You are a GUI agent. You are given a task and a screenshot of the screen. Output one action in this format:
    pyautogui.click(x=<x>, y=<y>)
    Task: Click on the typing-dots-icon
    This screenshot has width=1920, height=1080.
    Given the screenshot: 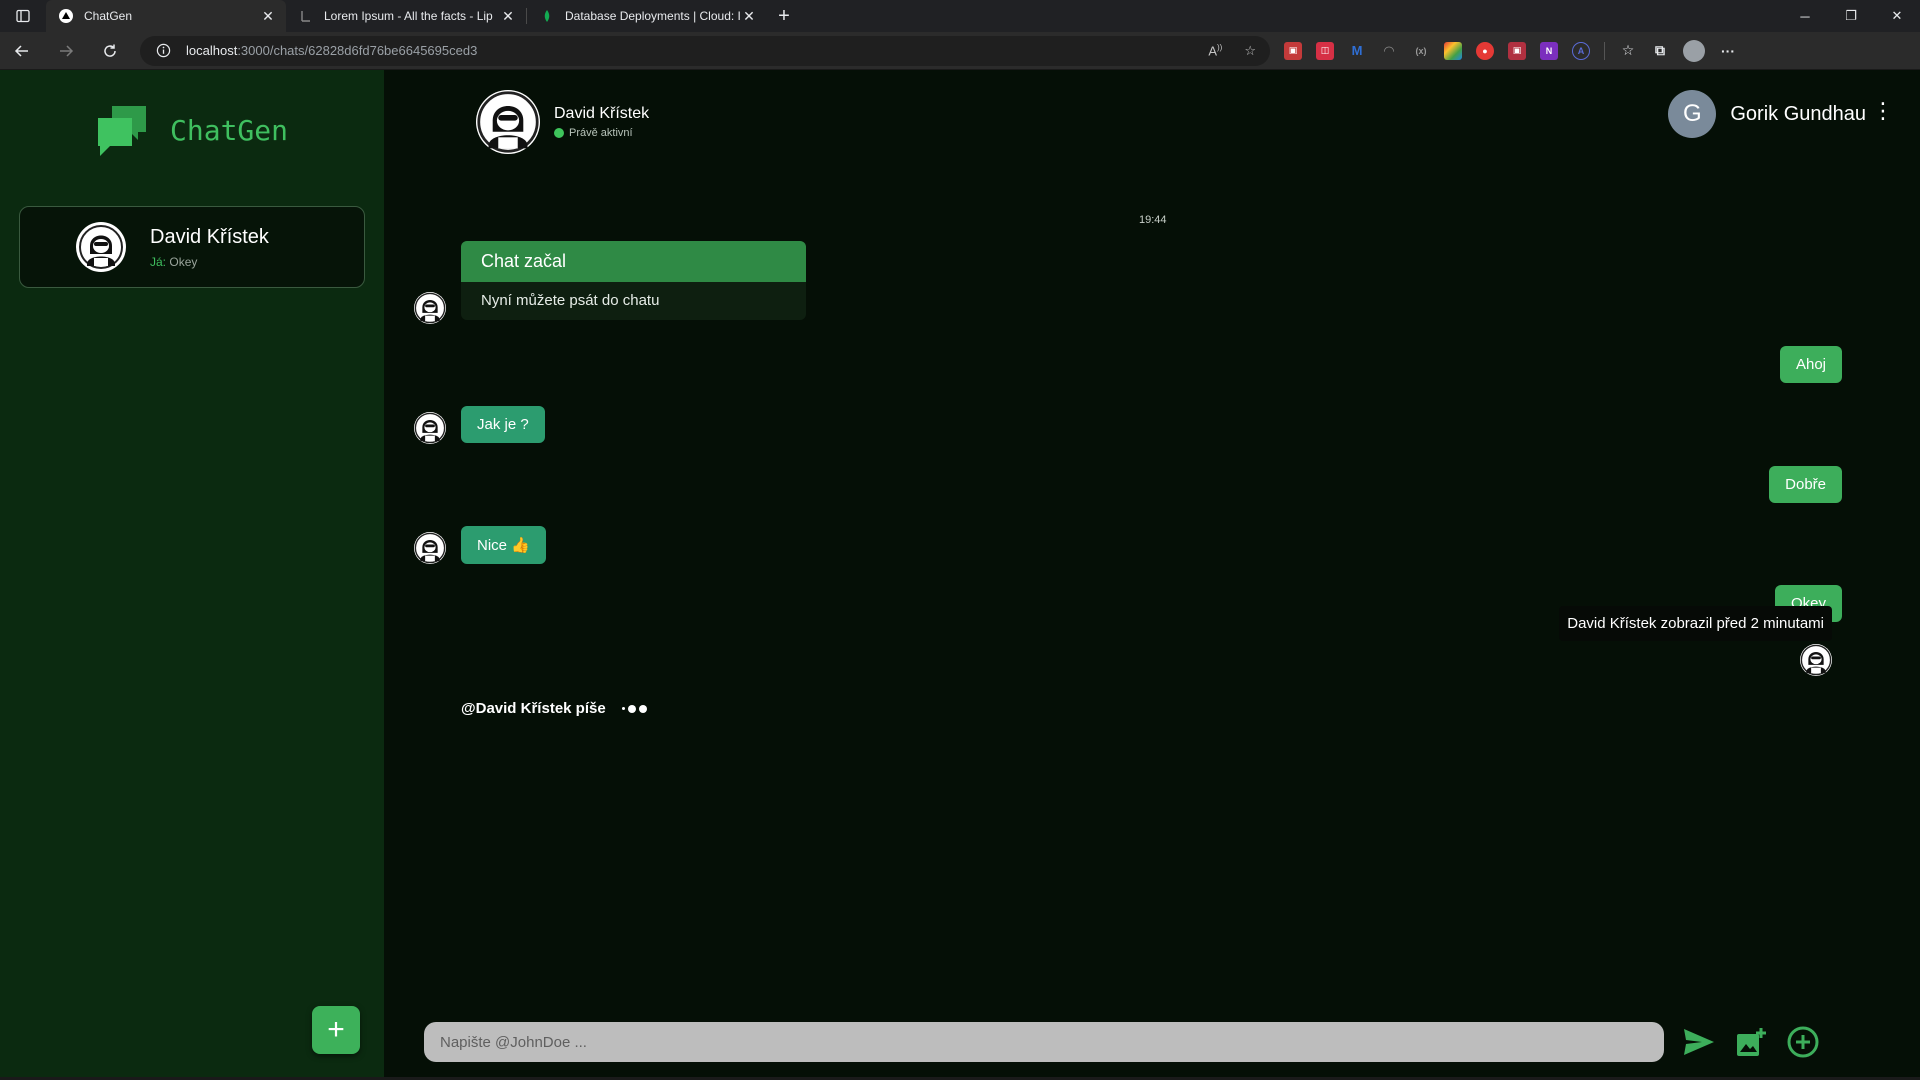 What is the action you would take?
    pyautogui.click(x=634, y=708)
    